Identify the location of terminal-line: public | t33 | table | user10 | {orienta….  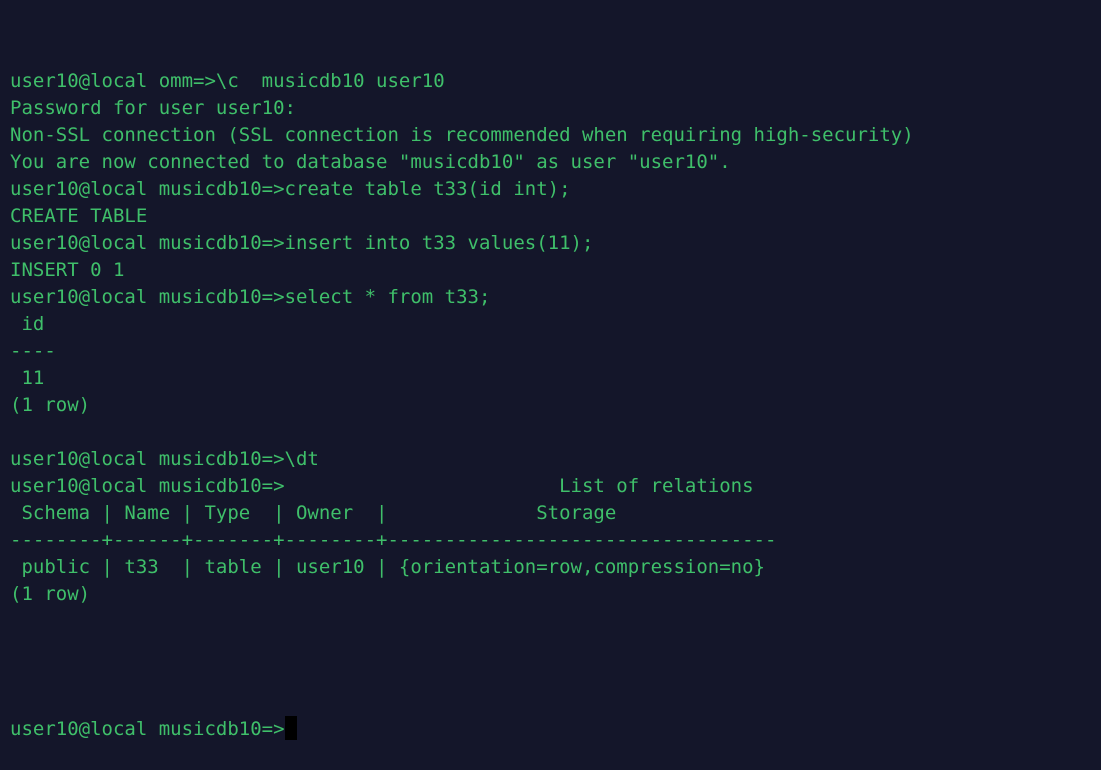
(387, 567).